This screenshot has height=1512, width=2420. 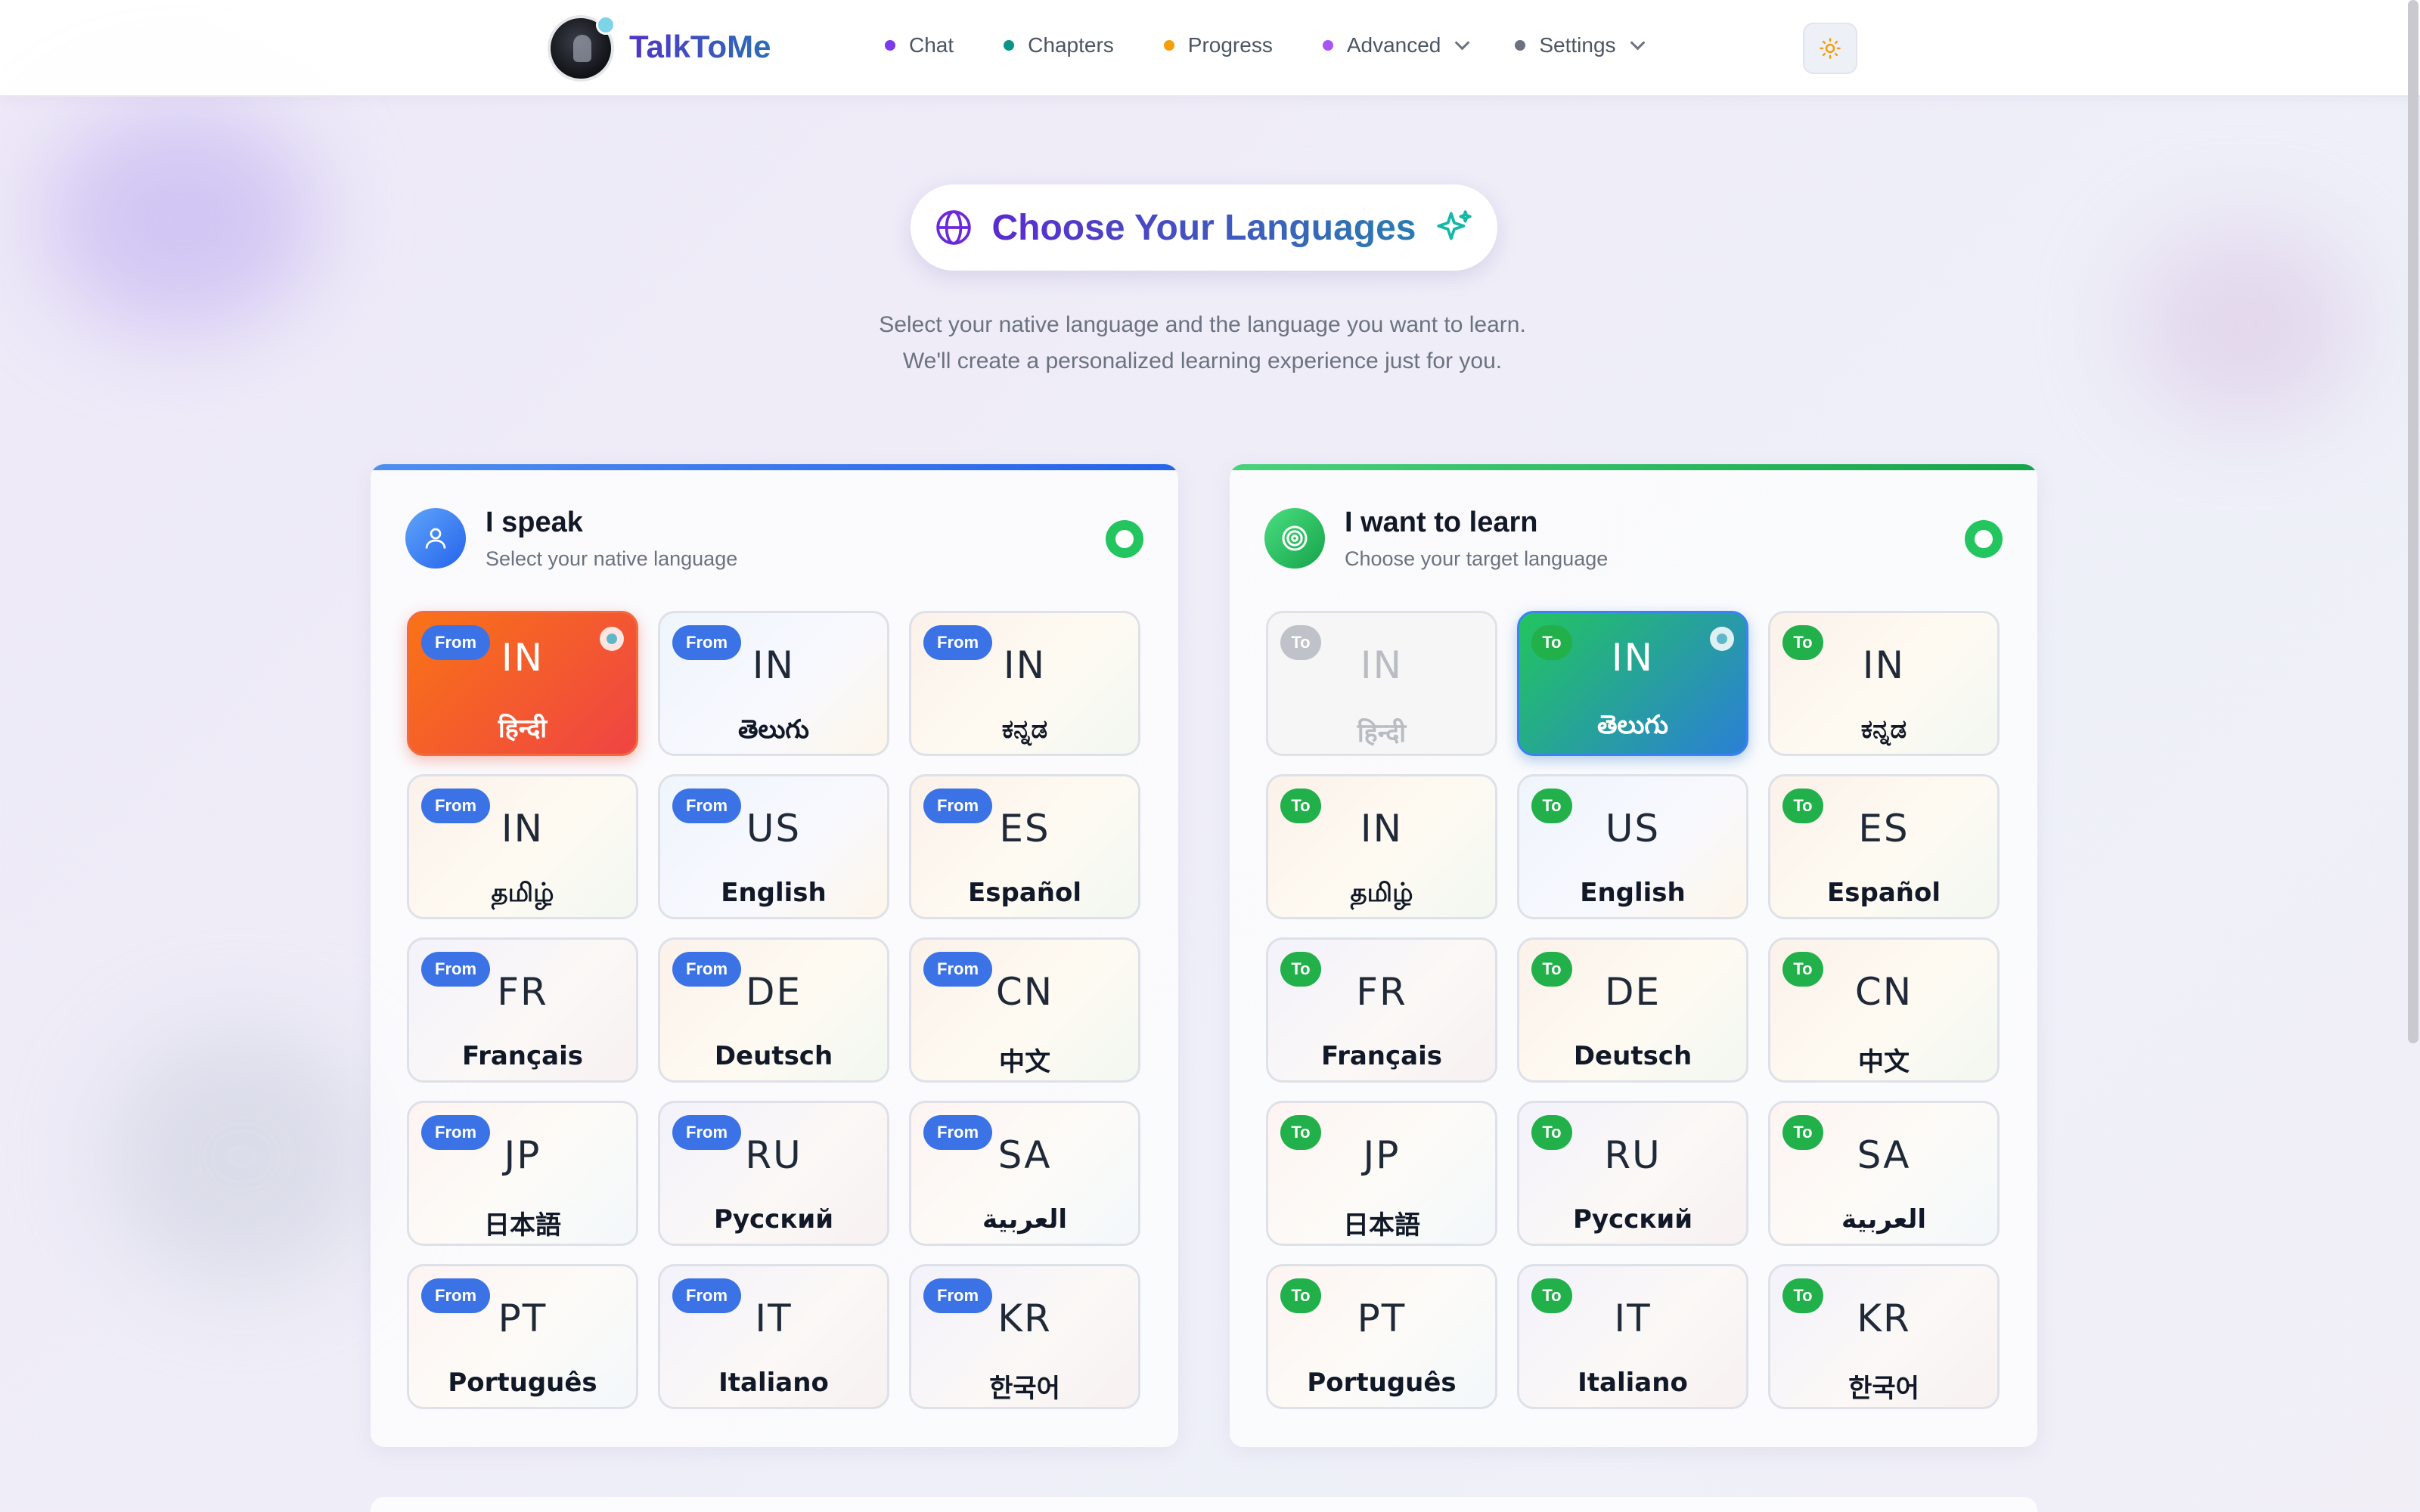 What do you see at coordinates (1287, 45) in the screenshot?
I see `main-nav: Chat Chapters Progress Advanced Settings` at bounding box center [1287, 45].